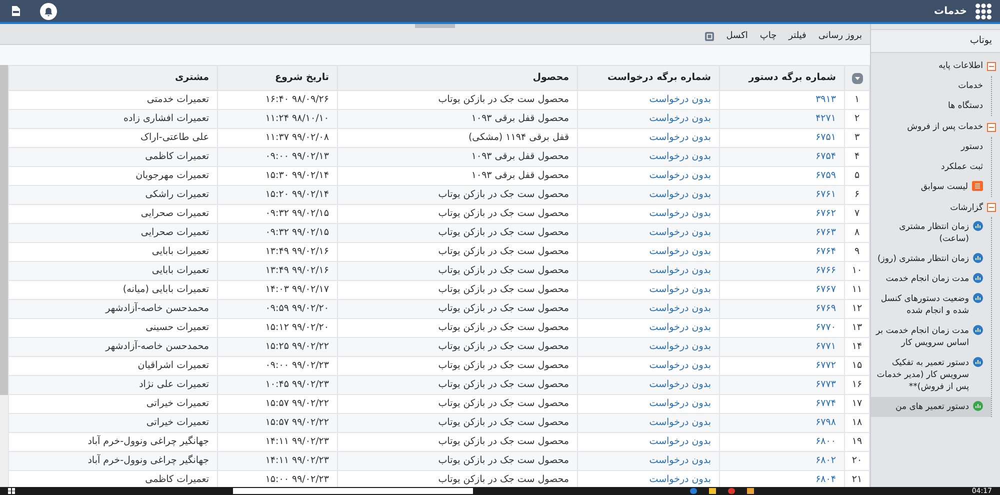  Describe the element at coordinates (826, 194) in the screenshot. I see `order-link: ۶۷۶۱` at that location.